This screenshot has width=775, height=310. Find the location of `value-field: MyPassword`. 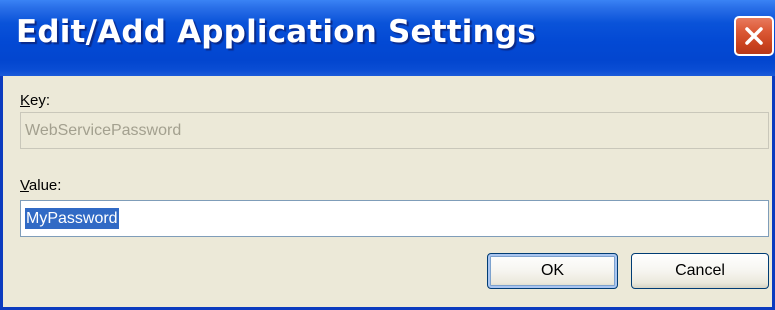

value-field: MyPassword is located at coordinates (394, 218).